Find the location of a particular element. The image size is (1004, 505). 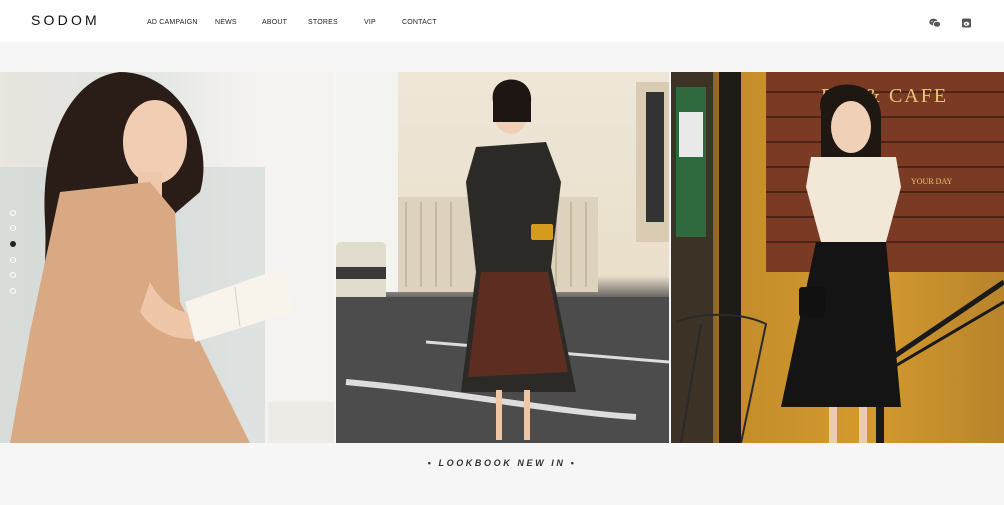

weibo-icon is located at coordinates (967, 23).